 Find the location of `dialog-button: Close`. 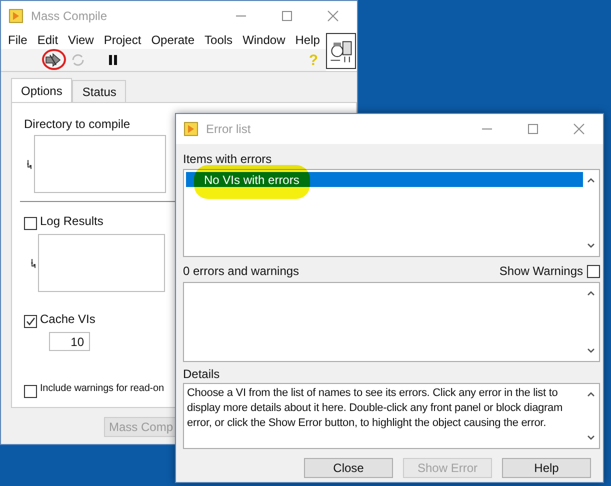

dialog-button: Close is located at coordinates (348, 468).